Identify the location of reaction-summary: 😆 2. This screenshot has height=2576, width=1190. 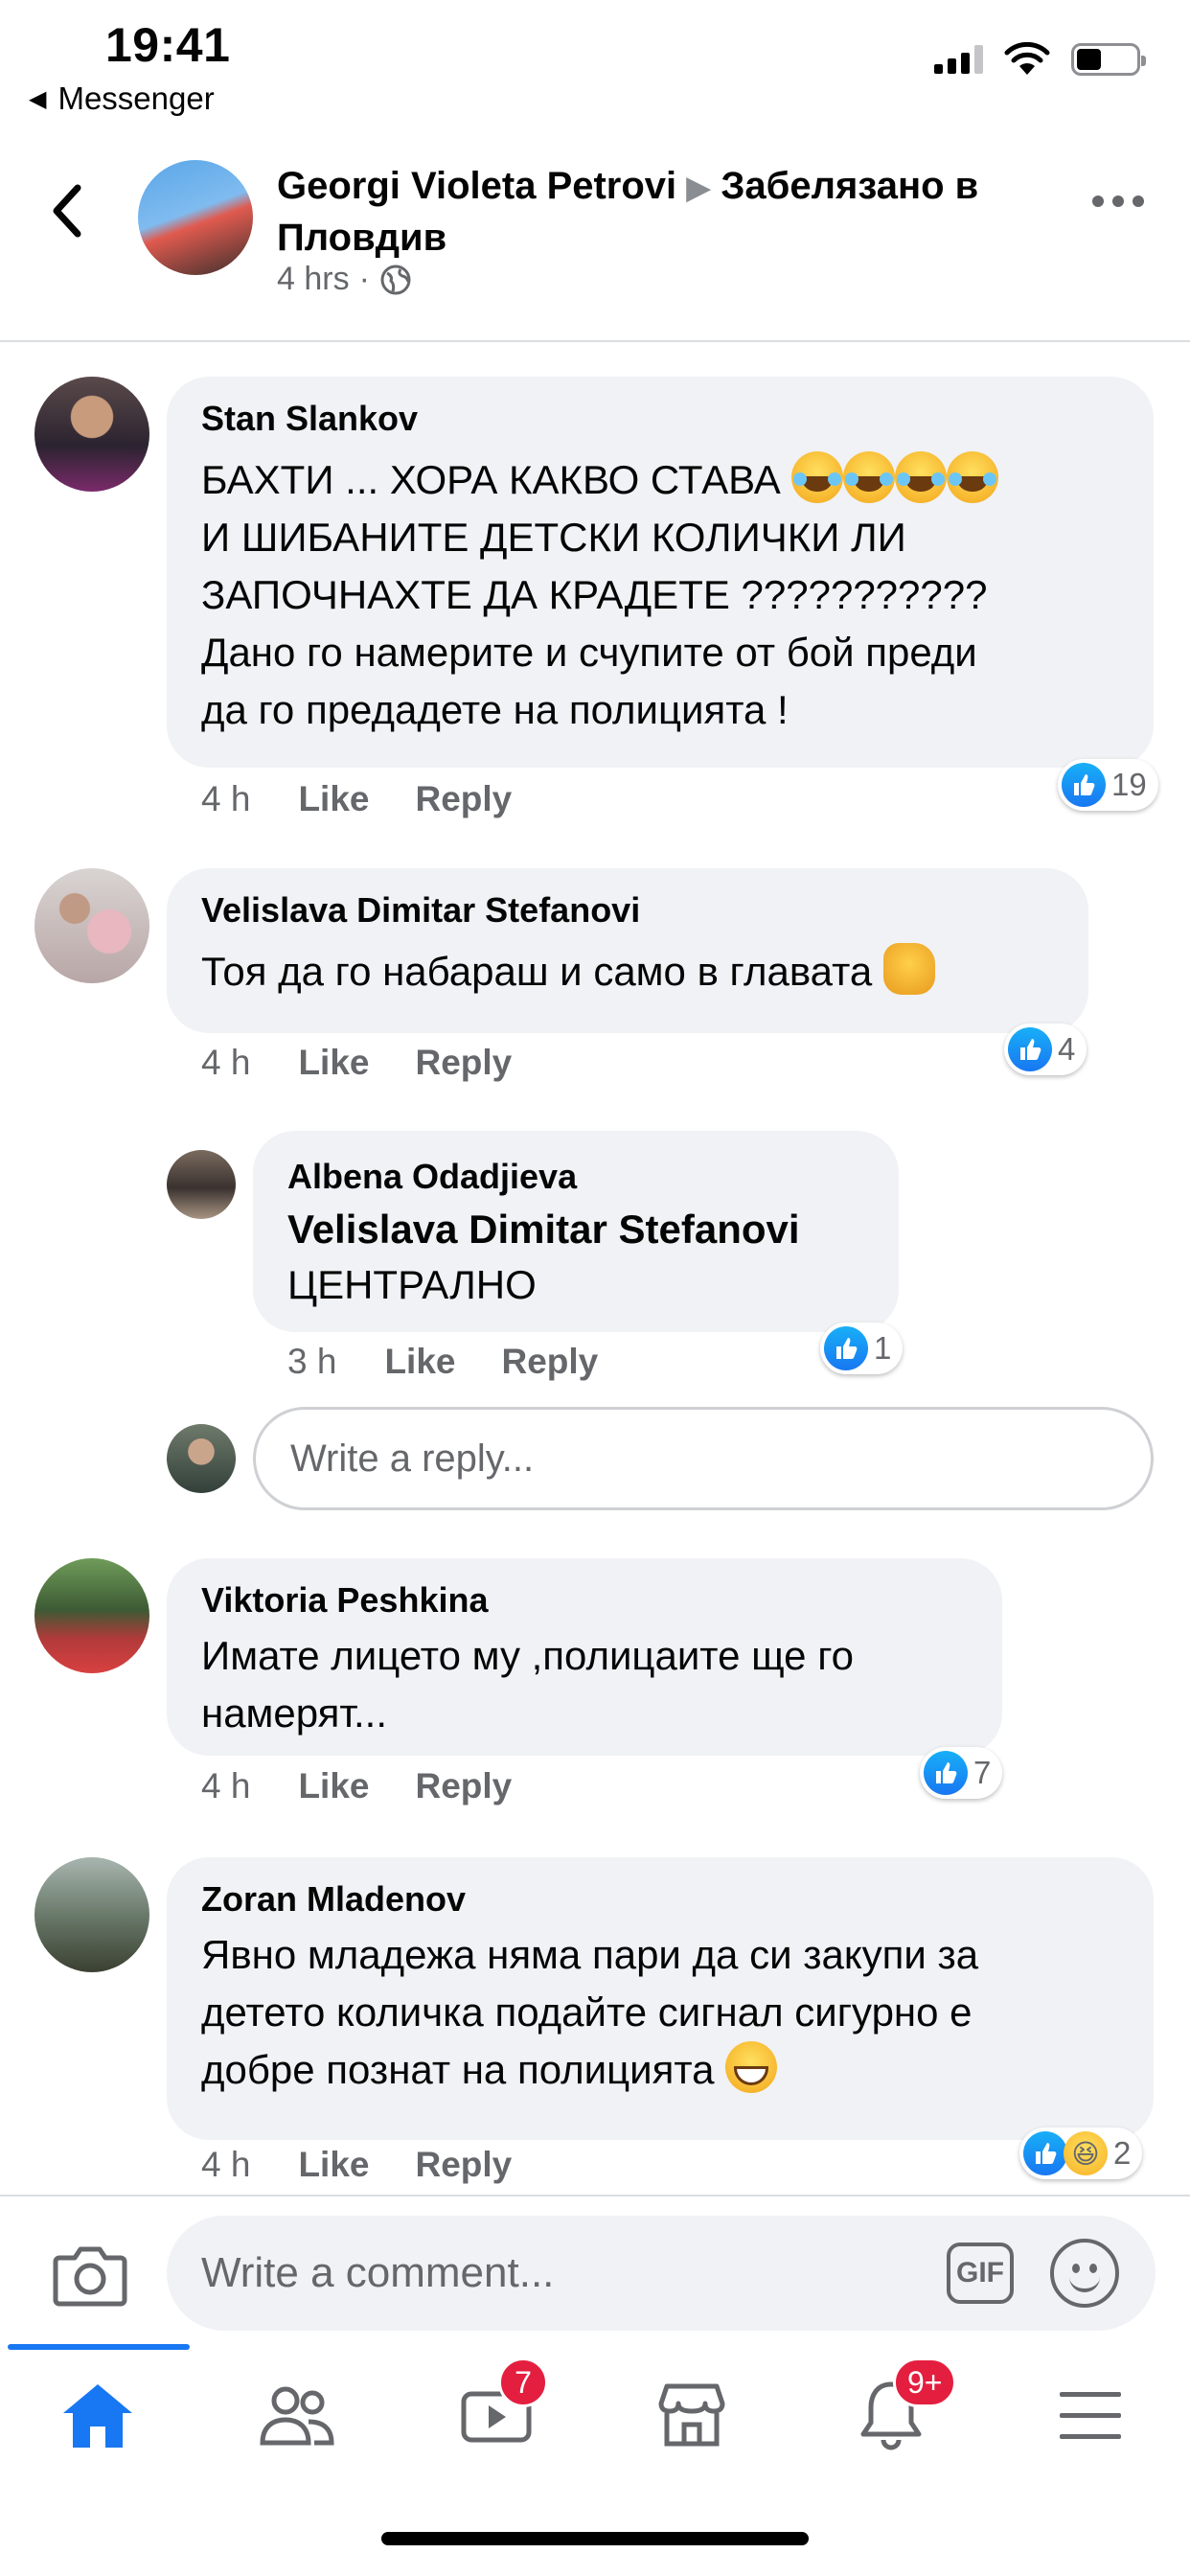
(1081, 2153).